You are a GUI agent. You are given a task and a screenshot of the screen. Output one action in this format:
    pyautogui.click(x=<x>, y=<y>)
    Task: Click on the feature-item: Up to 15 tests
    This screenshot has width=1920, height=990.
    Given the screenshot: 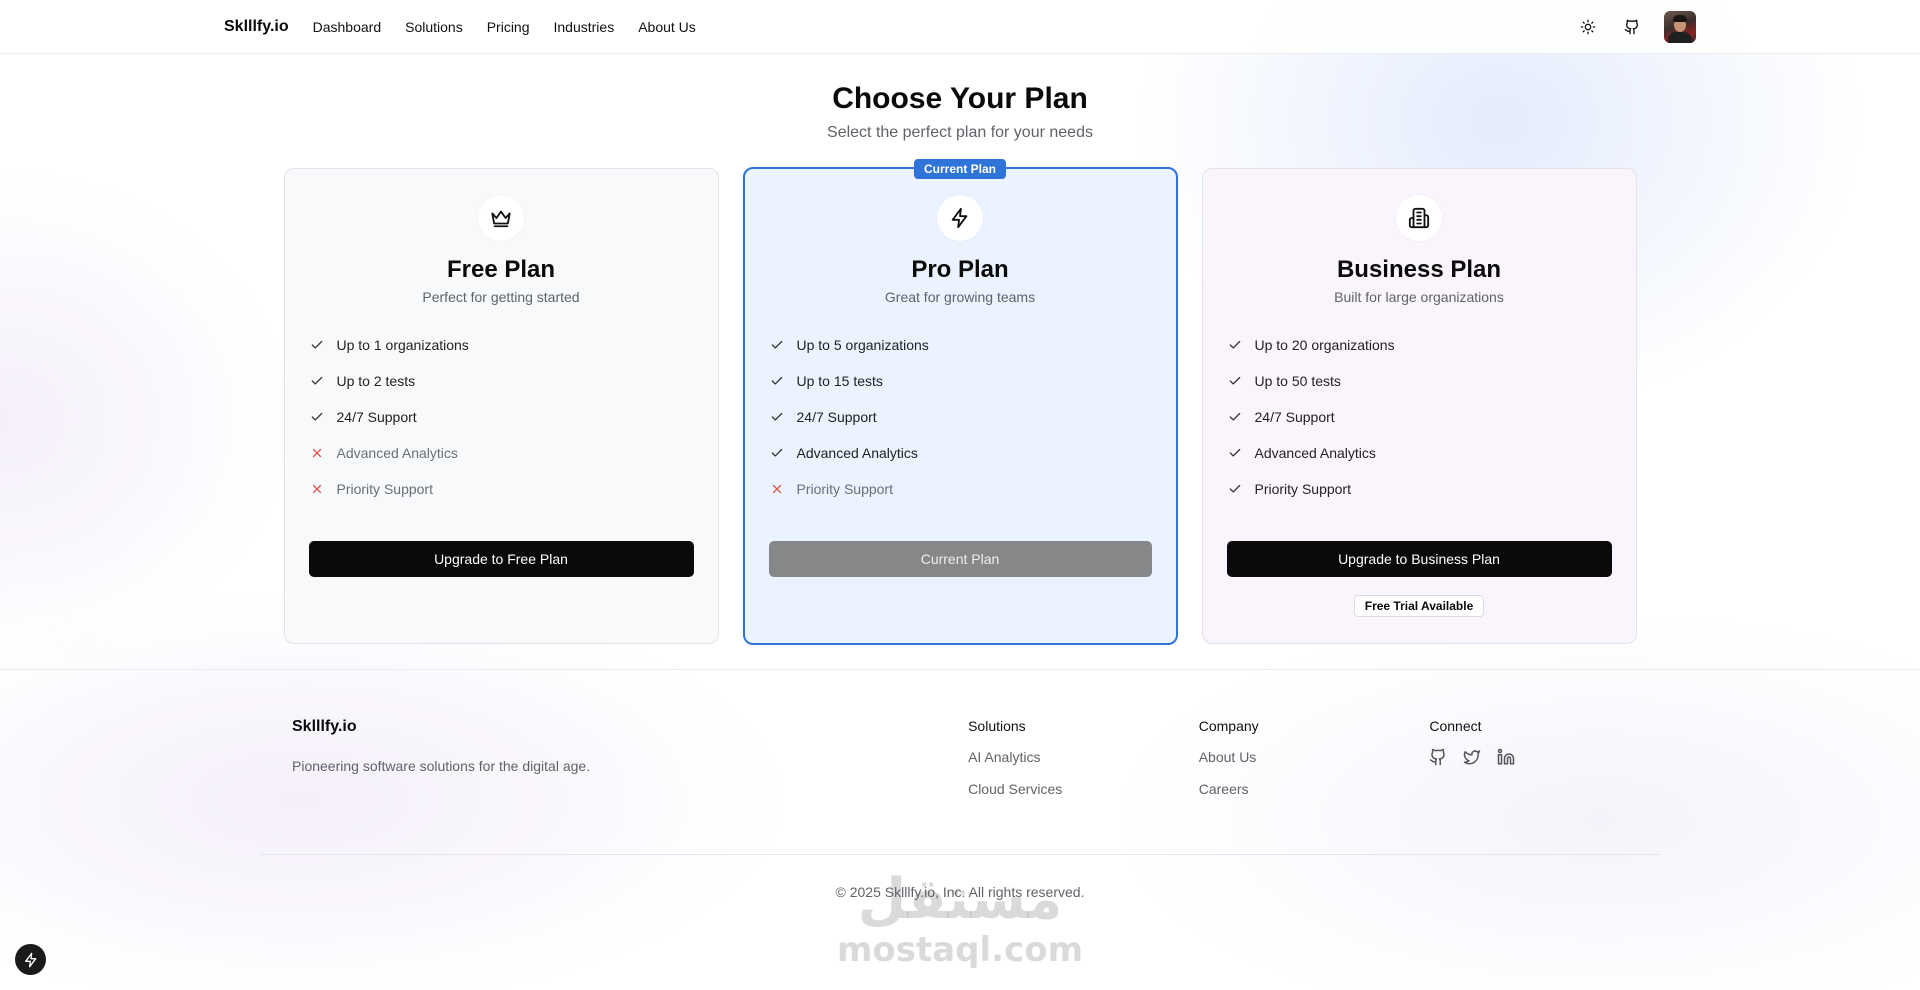 What is the action you would take?
    pyautogui.click(x=960, y=381)
    